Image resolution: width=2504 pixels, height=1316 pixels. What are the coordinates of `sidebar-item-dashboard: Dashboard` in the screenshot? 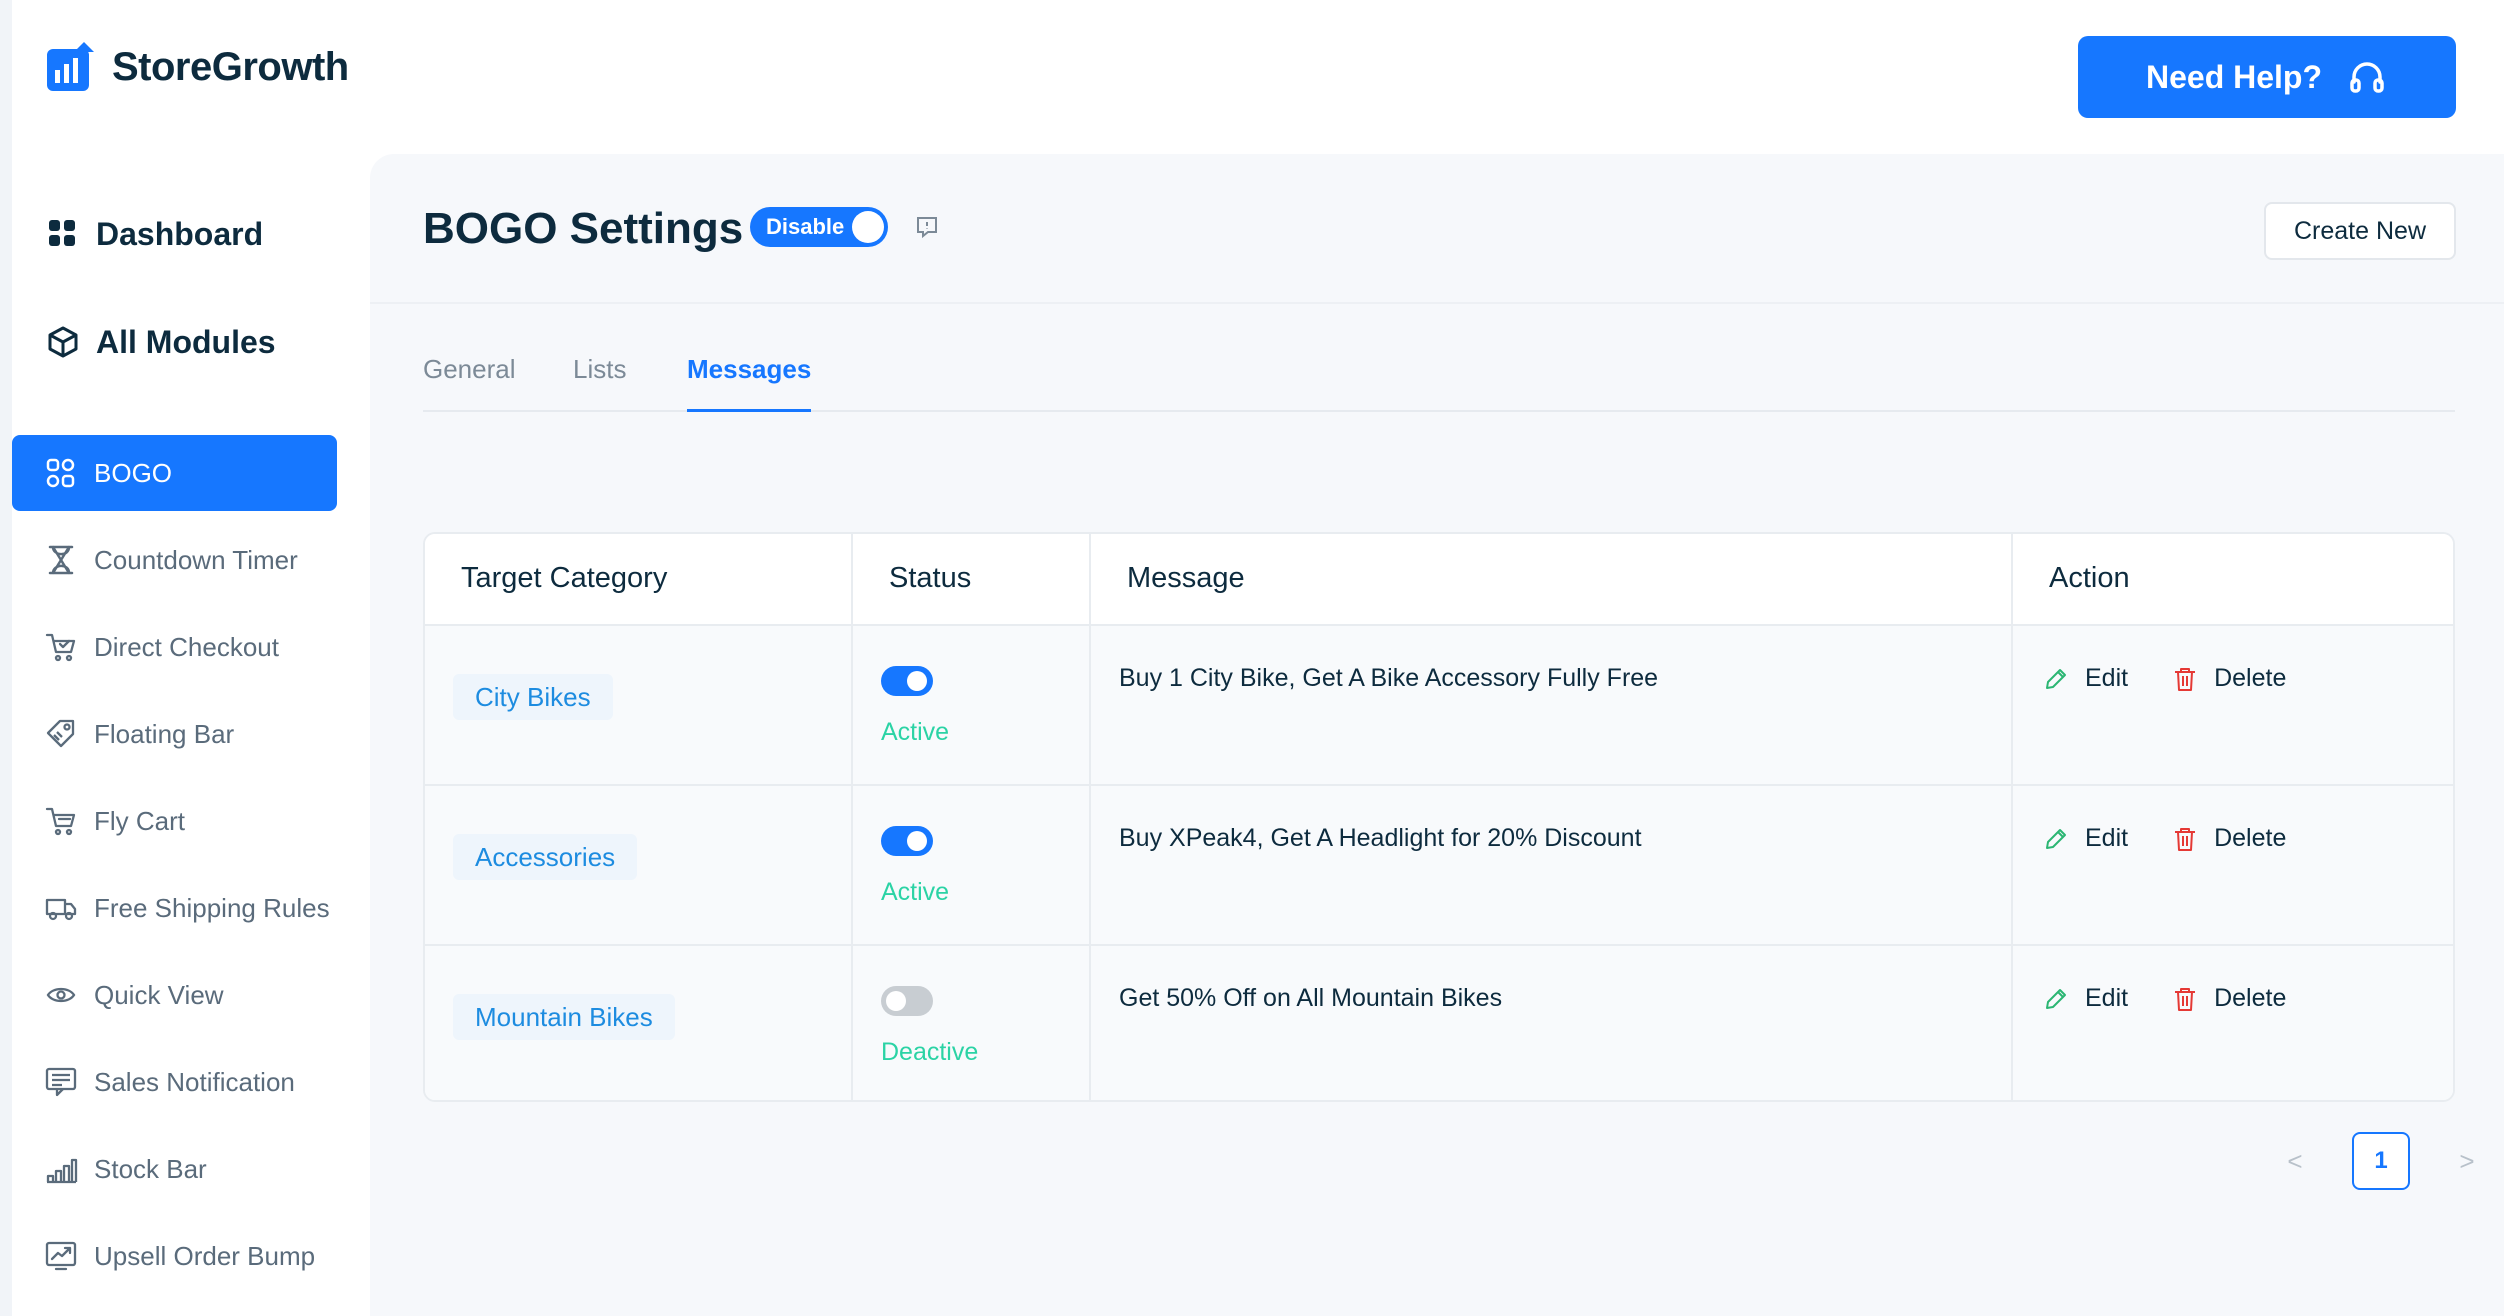 It's located at (154, 234).